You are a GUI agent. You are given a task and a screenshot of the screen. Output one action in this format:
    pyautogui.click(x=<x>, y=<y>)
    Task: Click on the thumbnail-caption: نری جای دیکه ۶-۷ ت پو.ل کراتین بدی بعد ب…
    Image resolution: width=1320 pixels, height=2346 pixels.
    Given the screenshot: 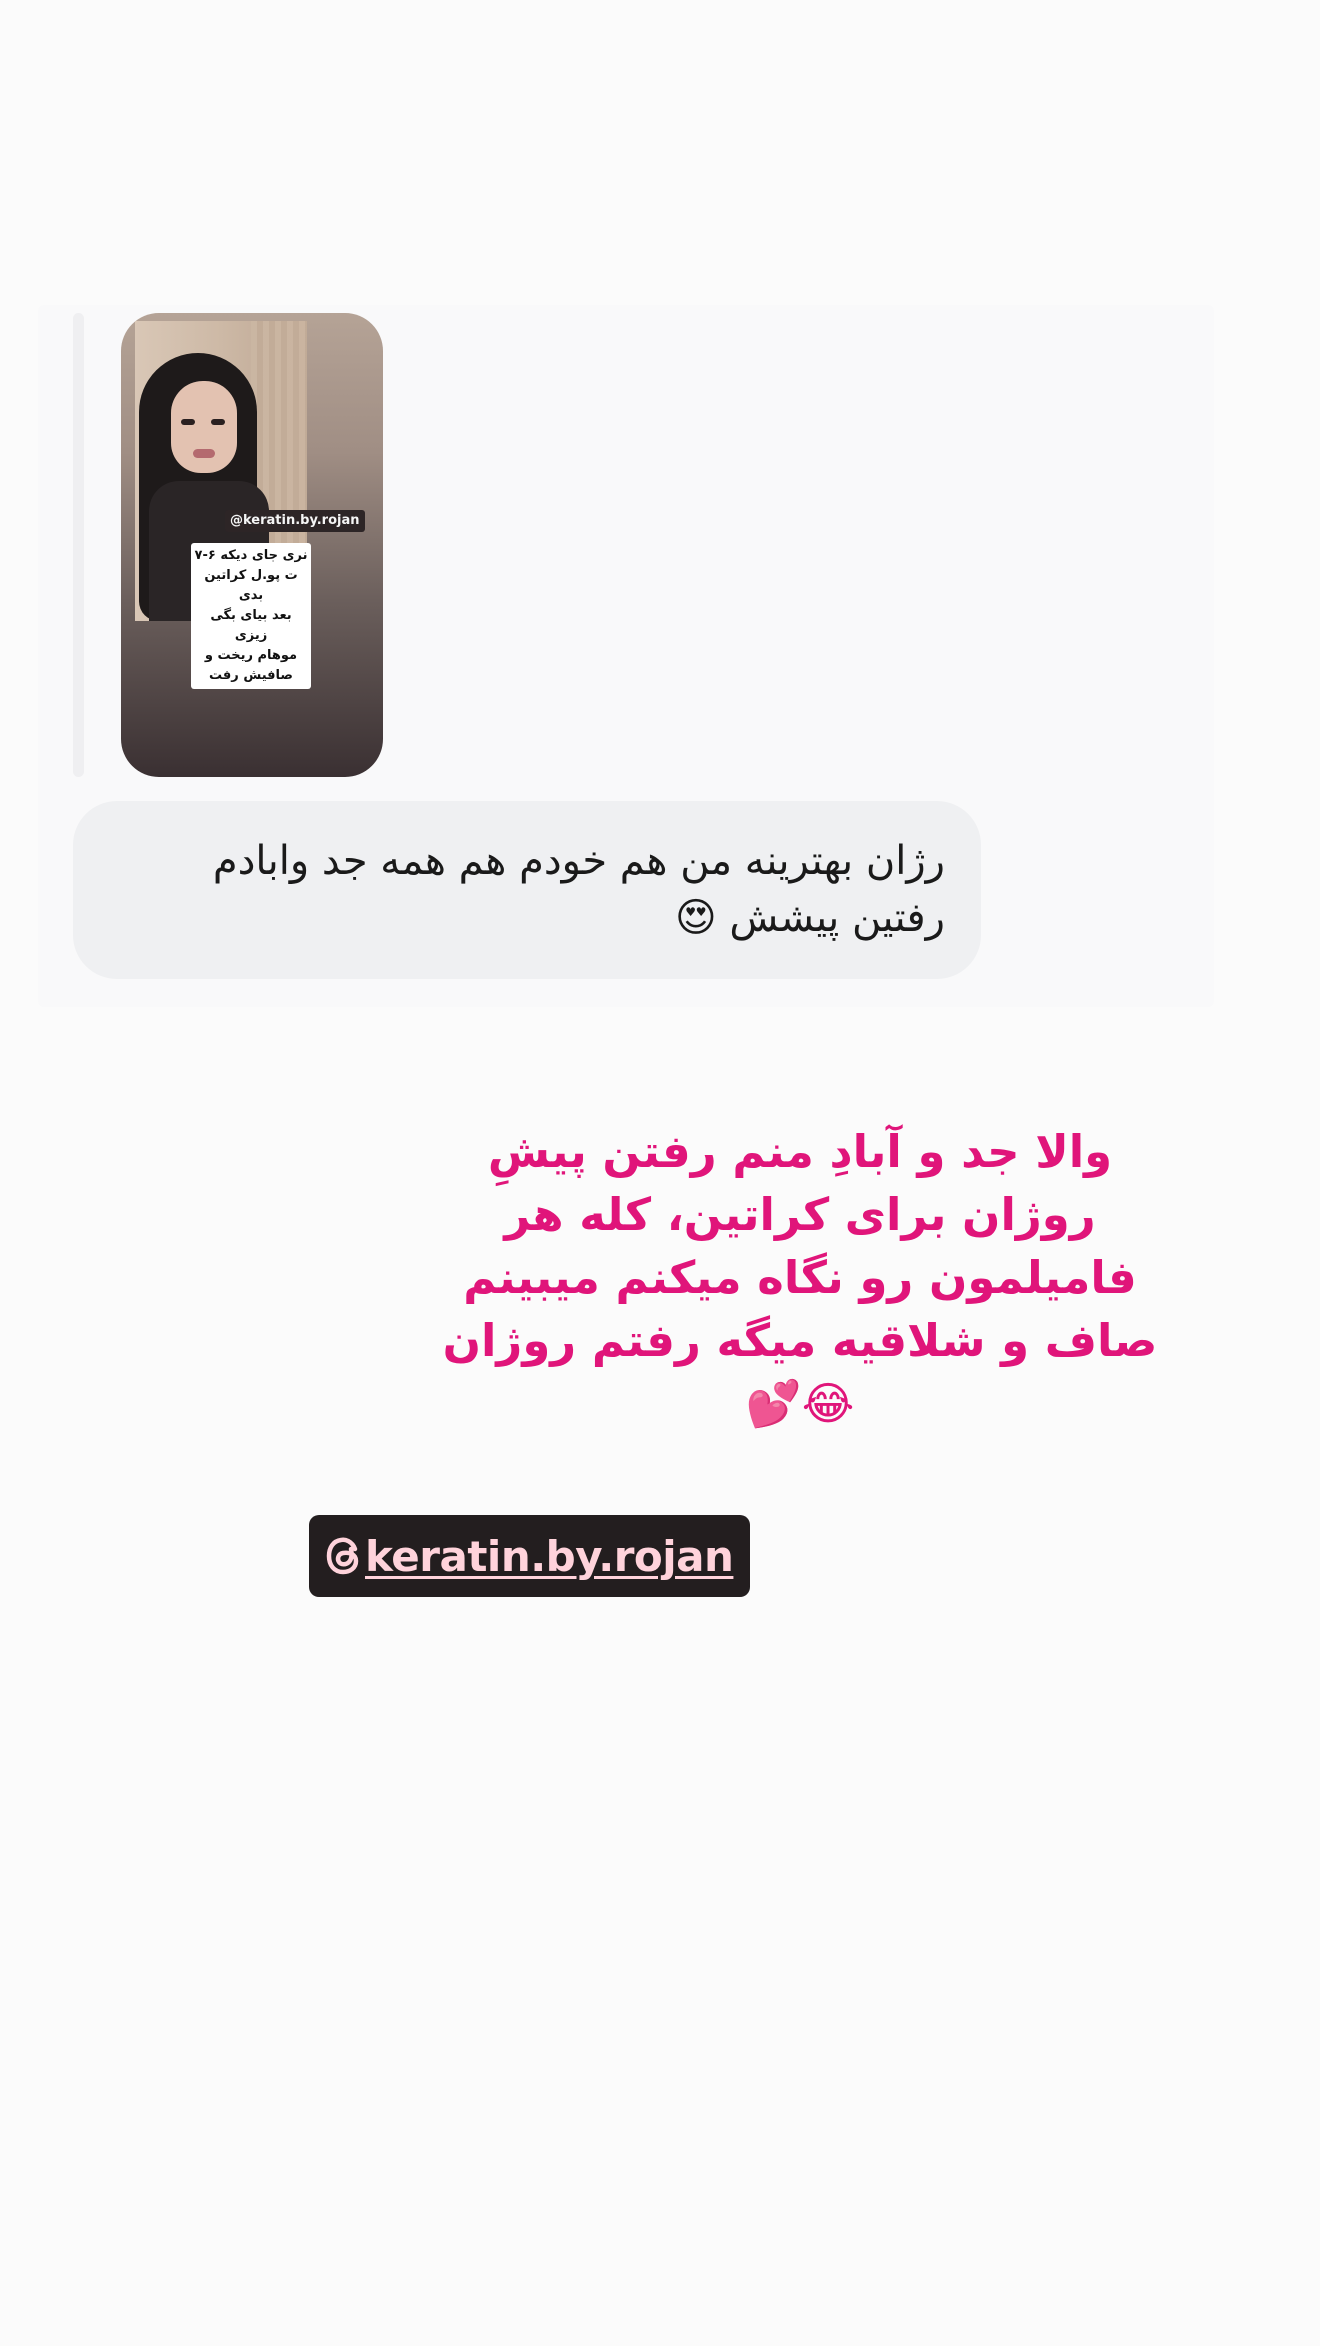 What is the action you would take?
    pyautogui.click(x=251, y=616)
    